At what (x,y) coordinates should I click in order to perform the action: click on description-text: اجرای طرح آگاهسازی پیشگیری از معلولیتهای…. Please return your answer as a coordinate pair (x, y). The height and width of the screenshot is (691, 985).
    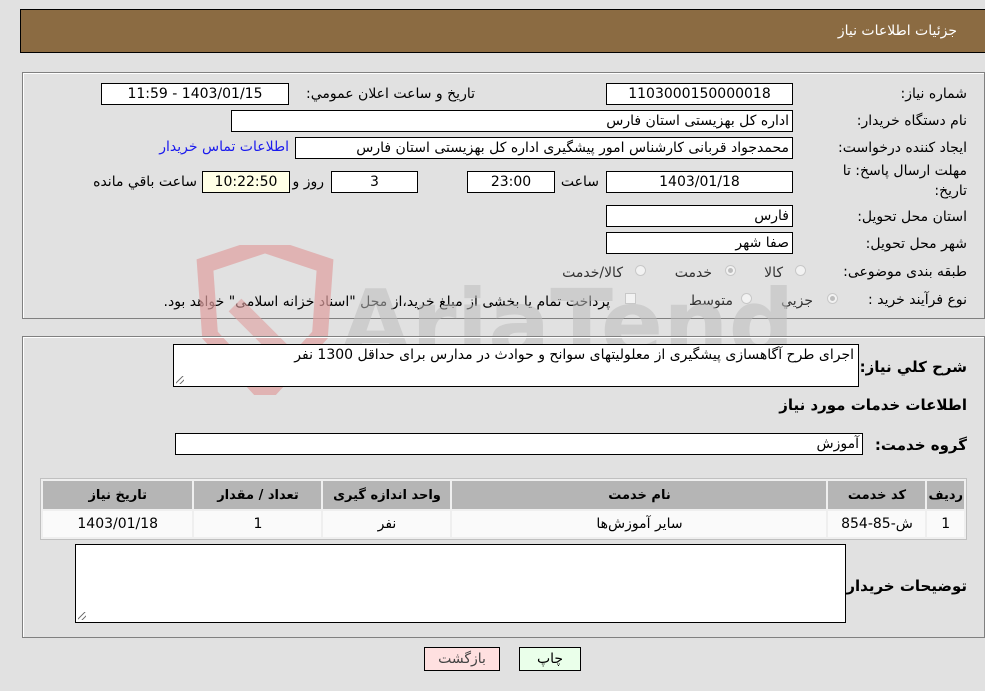
    Looking at the image, I should click on (574, 355).